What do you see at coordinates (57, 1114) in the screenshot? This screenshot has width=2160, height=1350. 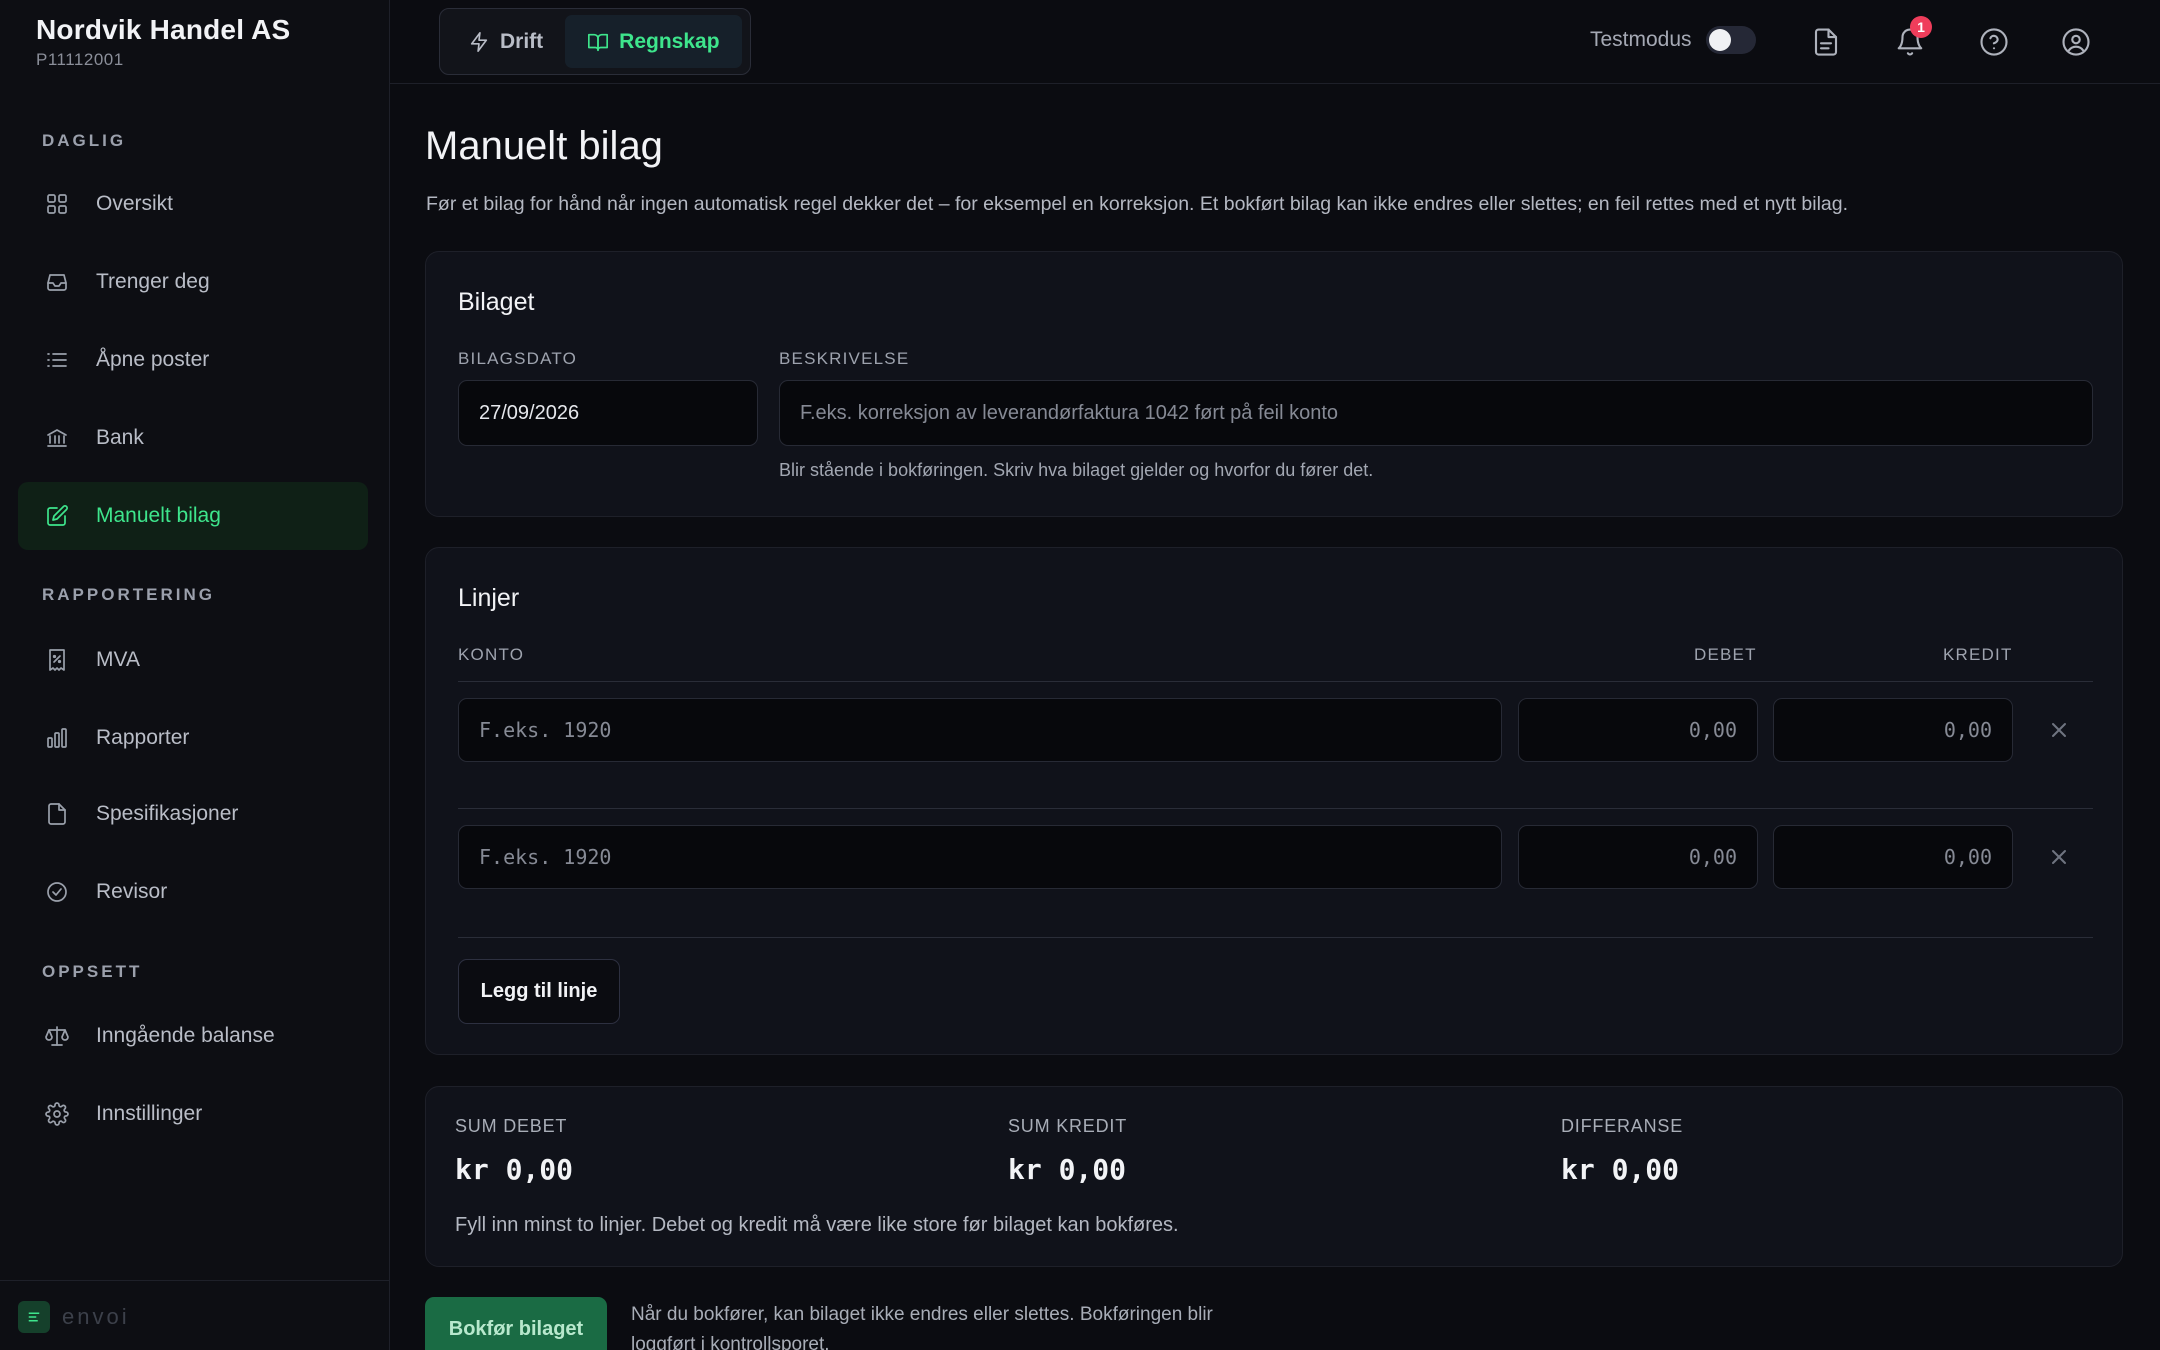 I see `gear-icon` at bounding box center [57, 1114].